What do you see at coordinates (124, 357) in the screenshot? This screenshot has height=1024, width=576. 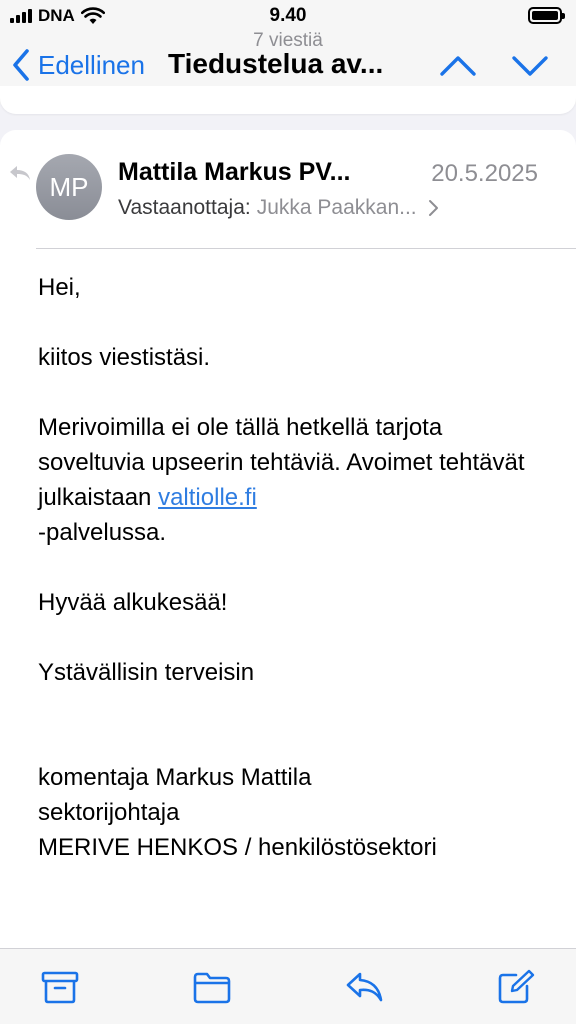 I see `thanks-line: kiitos viestistäsi.` at bounding box center [124, 357].